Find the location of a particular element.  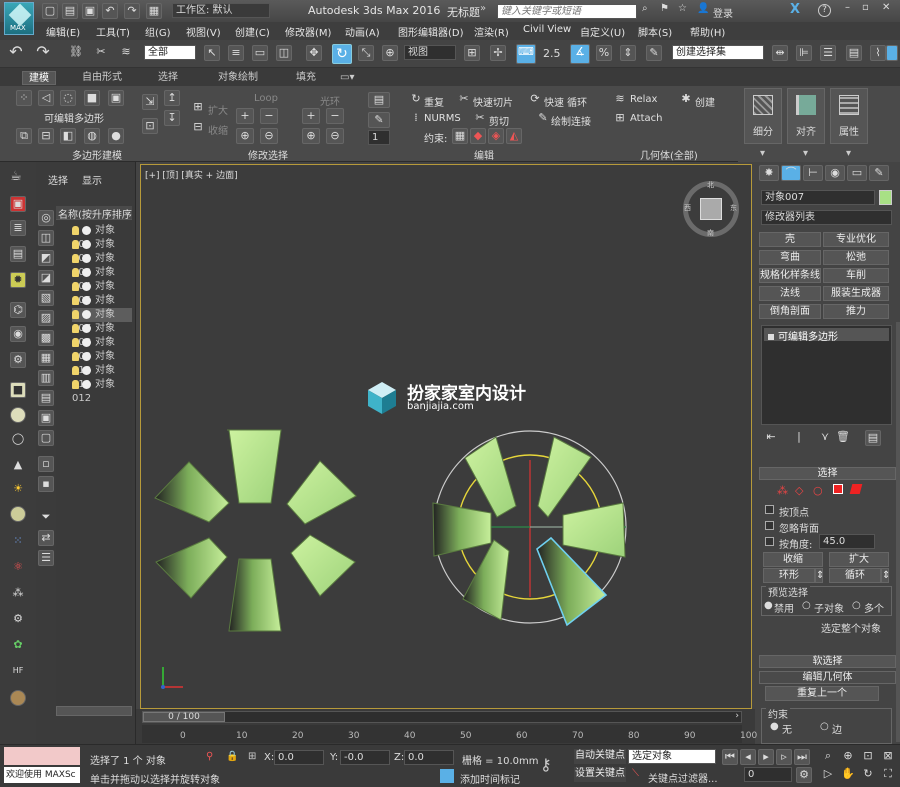

keyboard-shortcut-icon: ⌨ is located at coordinates (526, 54).